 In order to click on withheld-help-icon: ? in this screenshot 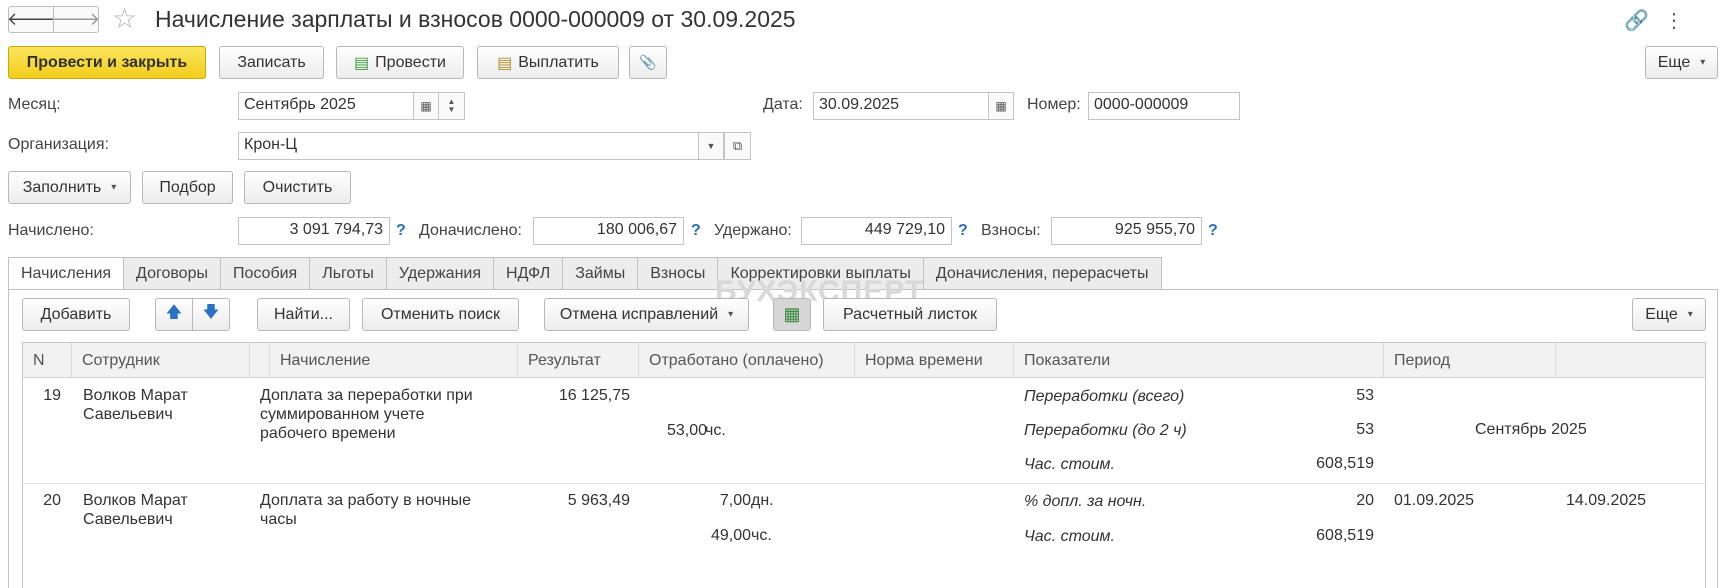, I will do `click(963, 231)`.